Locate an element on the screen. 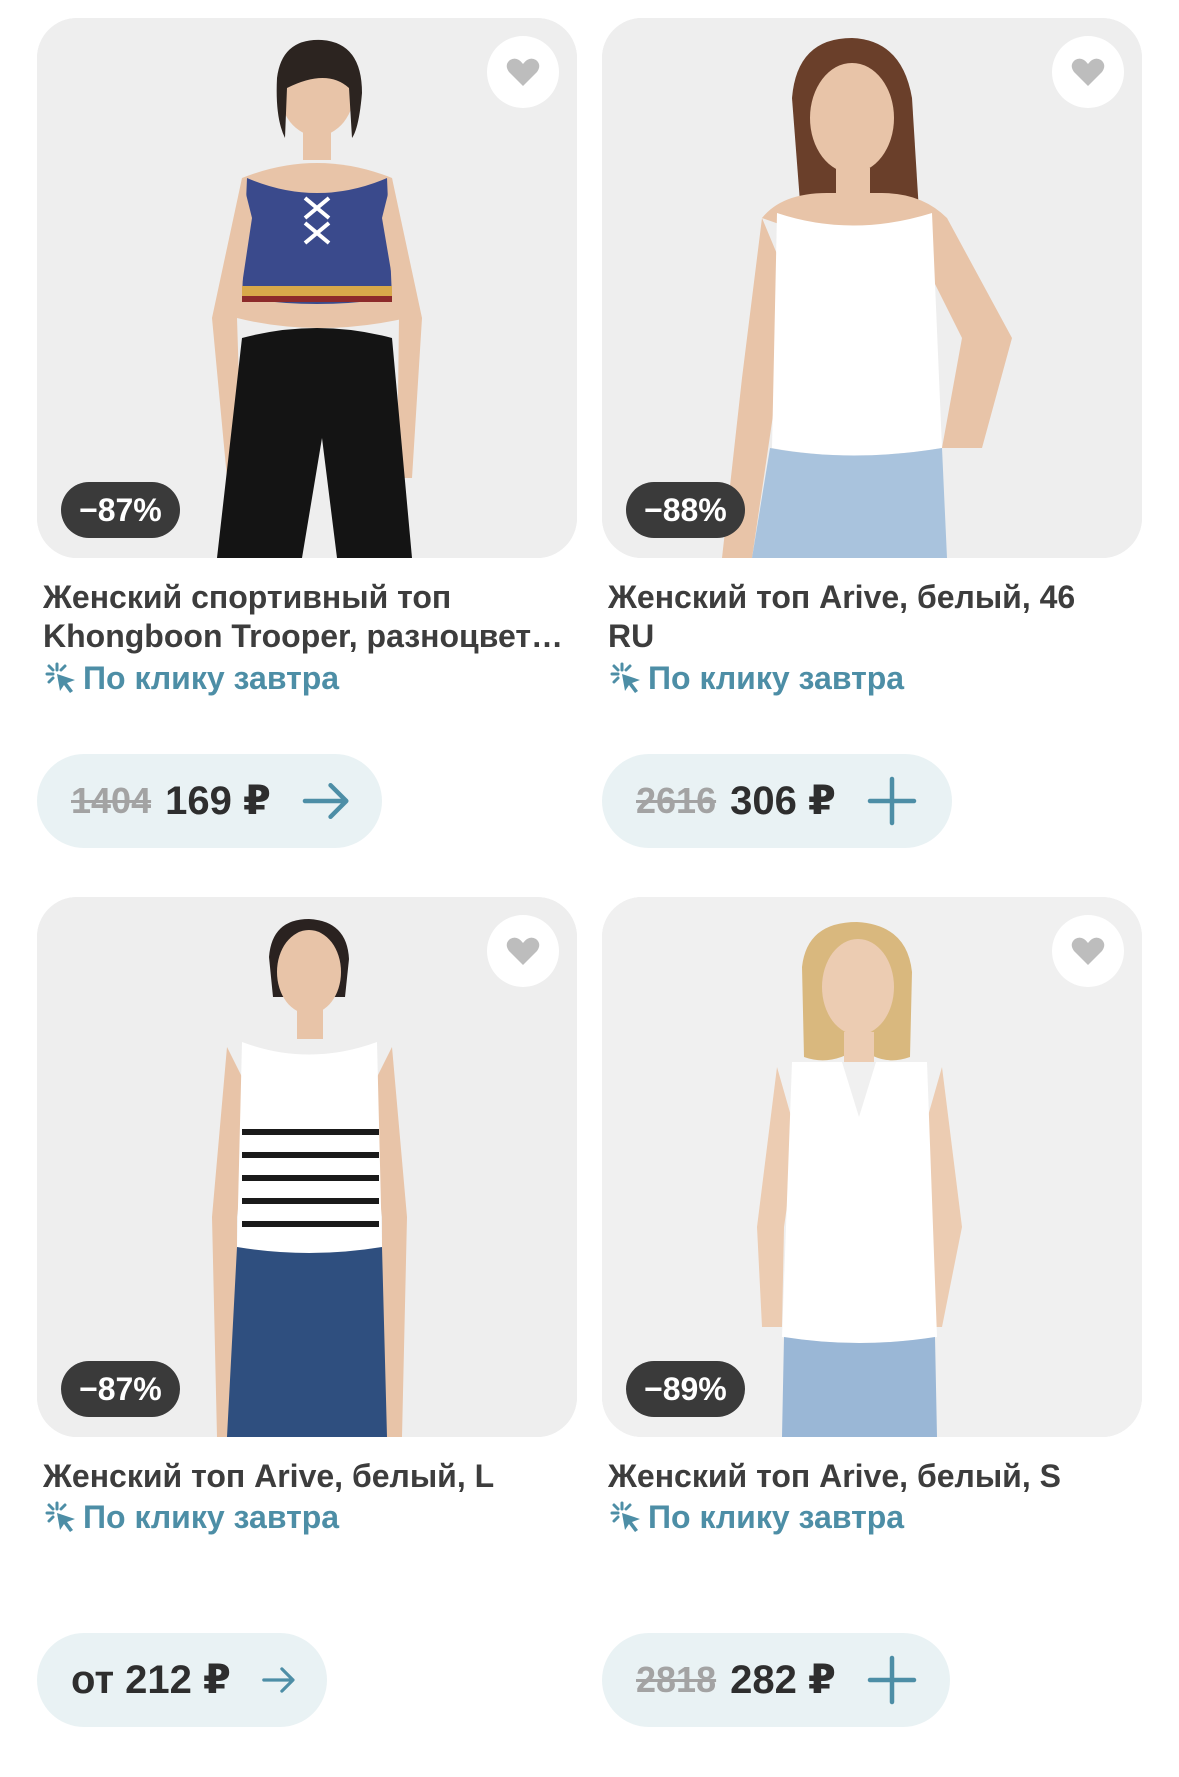 The image size is (1179, 1777). add-to-cart-button: 2616 306 ₽ is located at coordinates (777, 801).